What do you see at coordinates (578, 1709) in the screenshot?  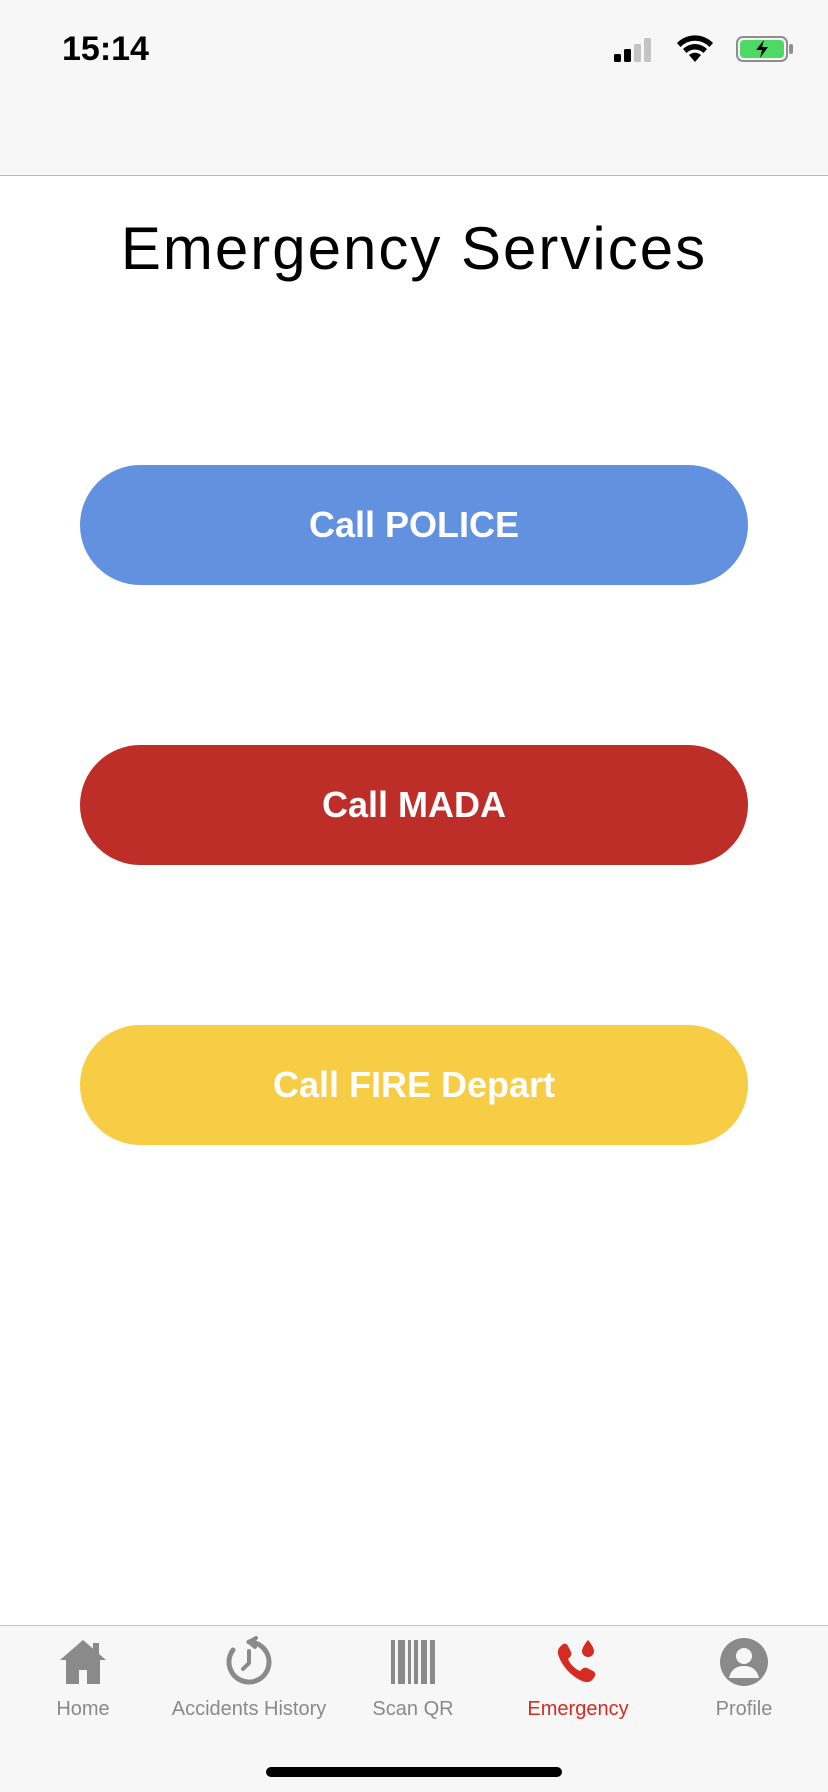 I see `tab-emergency-label: Emergency` at bounding box center [578, 1709].